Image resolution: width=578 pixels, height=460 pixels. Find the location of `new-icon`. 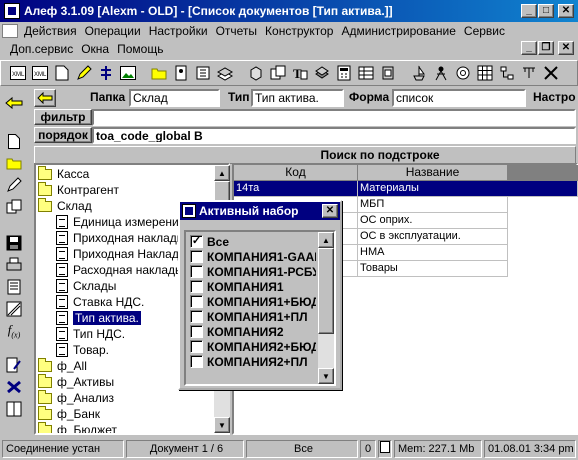

new-icon is located at coordinates (14, 141).